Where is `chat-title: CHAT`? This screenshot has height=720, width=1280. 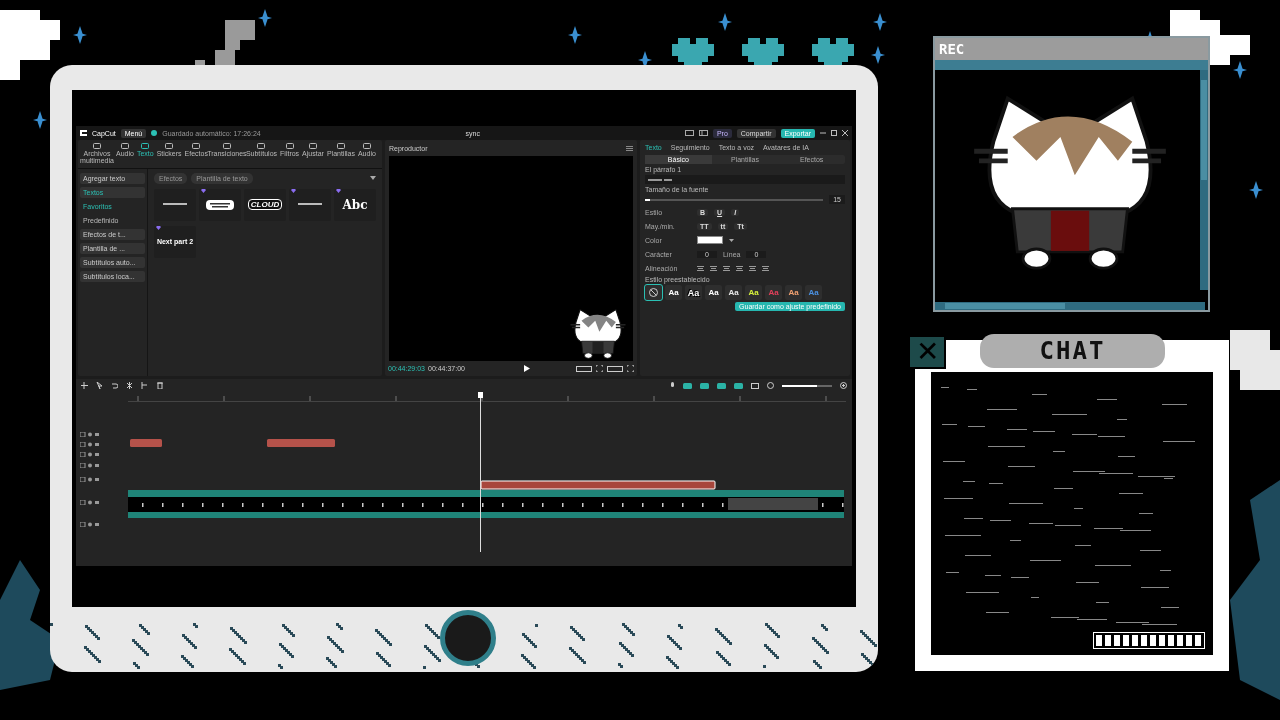 chat-title: CHAT is located at coordinates (1072, 351).